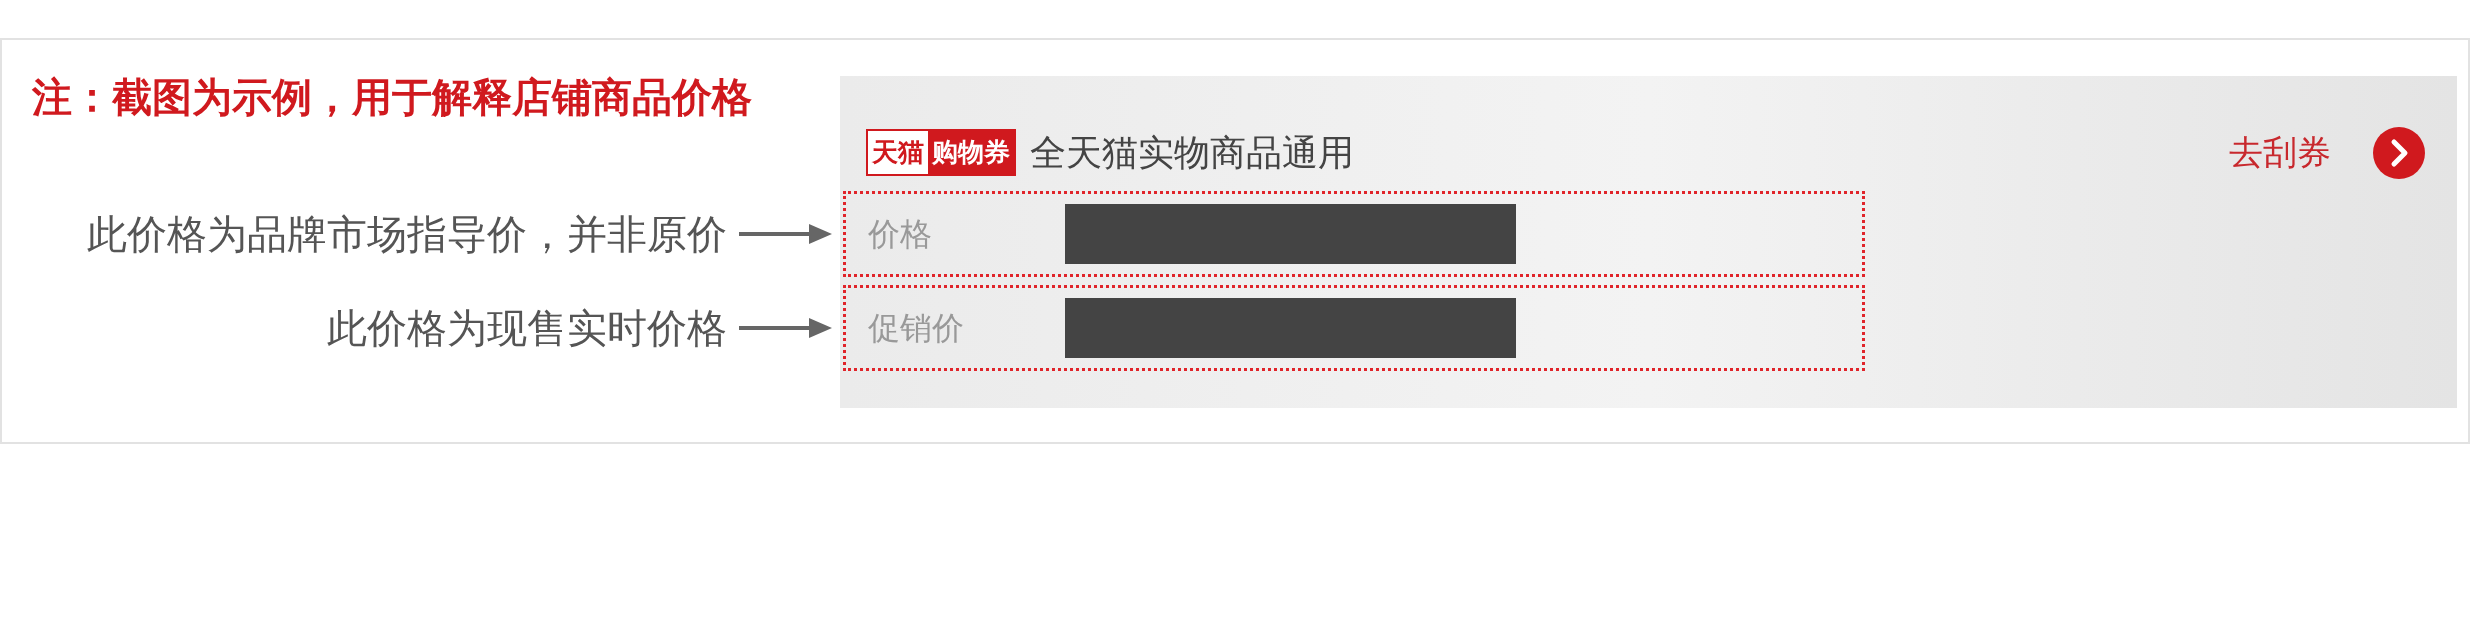 This screenshot has width=2480, height=636. I want to click on price-label: 价格, so click(900, 234).